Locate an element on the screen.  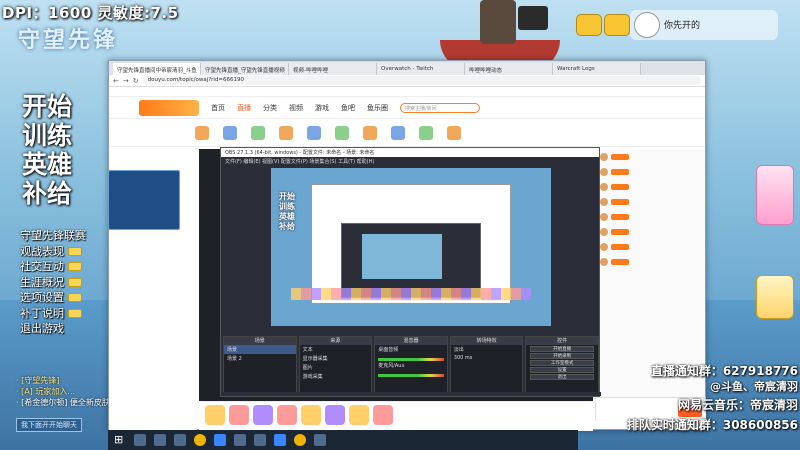
nav-yuba: 鱼吧 is located at coordinates (348, 108).